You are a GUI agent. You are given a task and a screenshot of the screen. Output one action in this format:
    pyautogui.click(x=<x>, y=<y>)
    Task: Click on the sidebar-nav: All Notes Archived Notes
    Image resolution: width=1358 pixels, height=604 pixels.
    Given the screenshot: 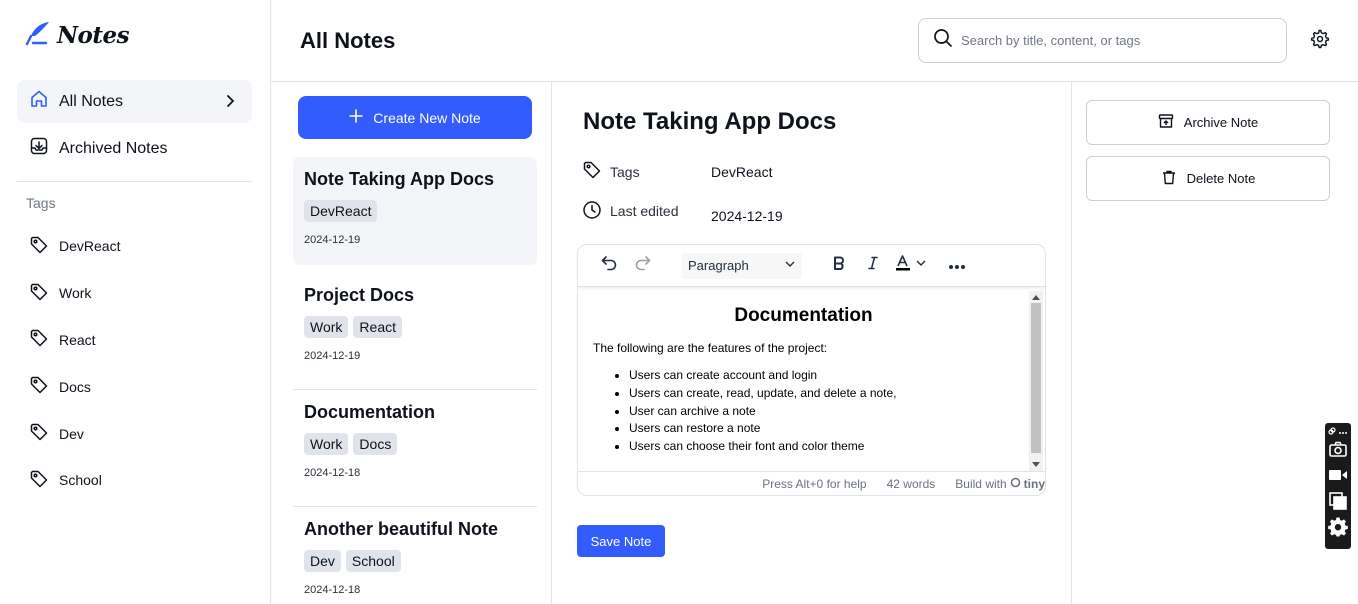 What is the action you would take?
    pyautogui.click(x=134, y=127)
    